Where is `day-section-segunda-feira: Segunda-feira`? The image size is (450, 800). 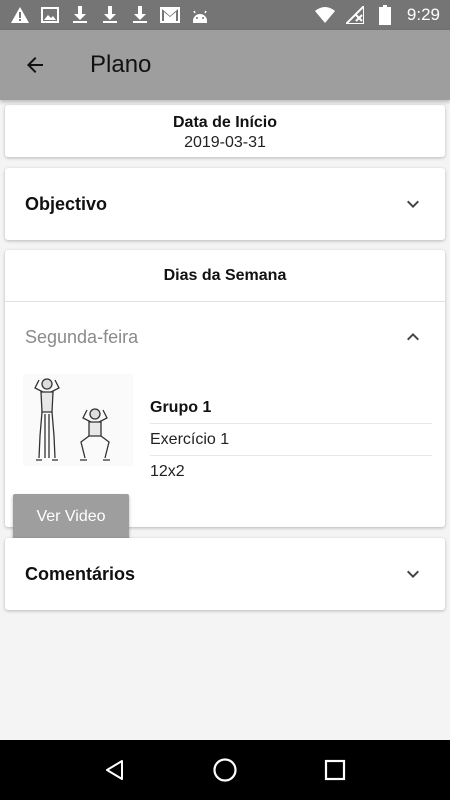 day-section-segunda-feira: Segunda-feira is located at coordinates (225, 337).